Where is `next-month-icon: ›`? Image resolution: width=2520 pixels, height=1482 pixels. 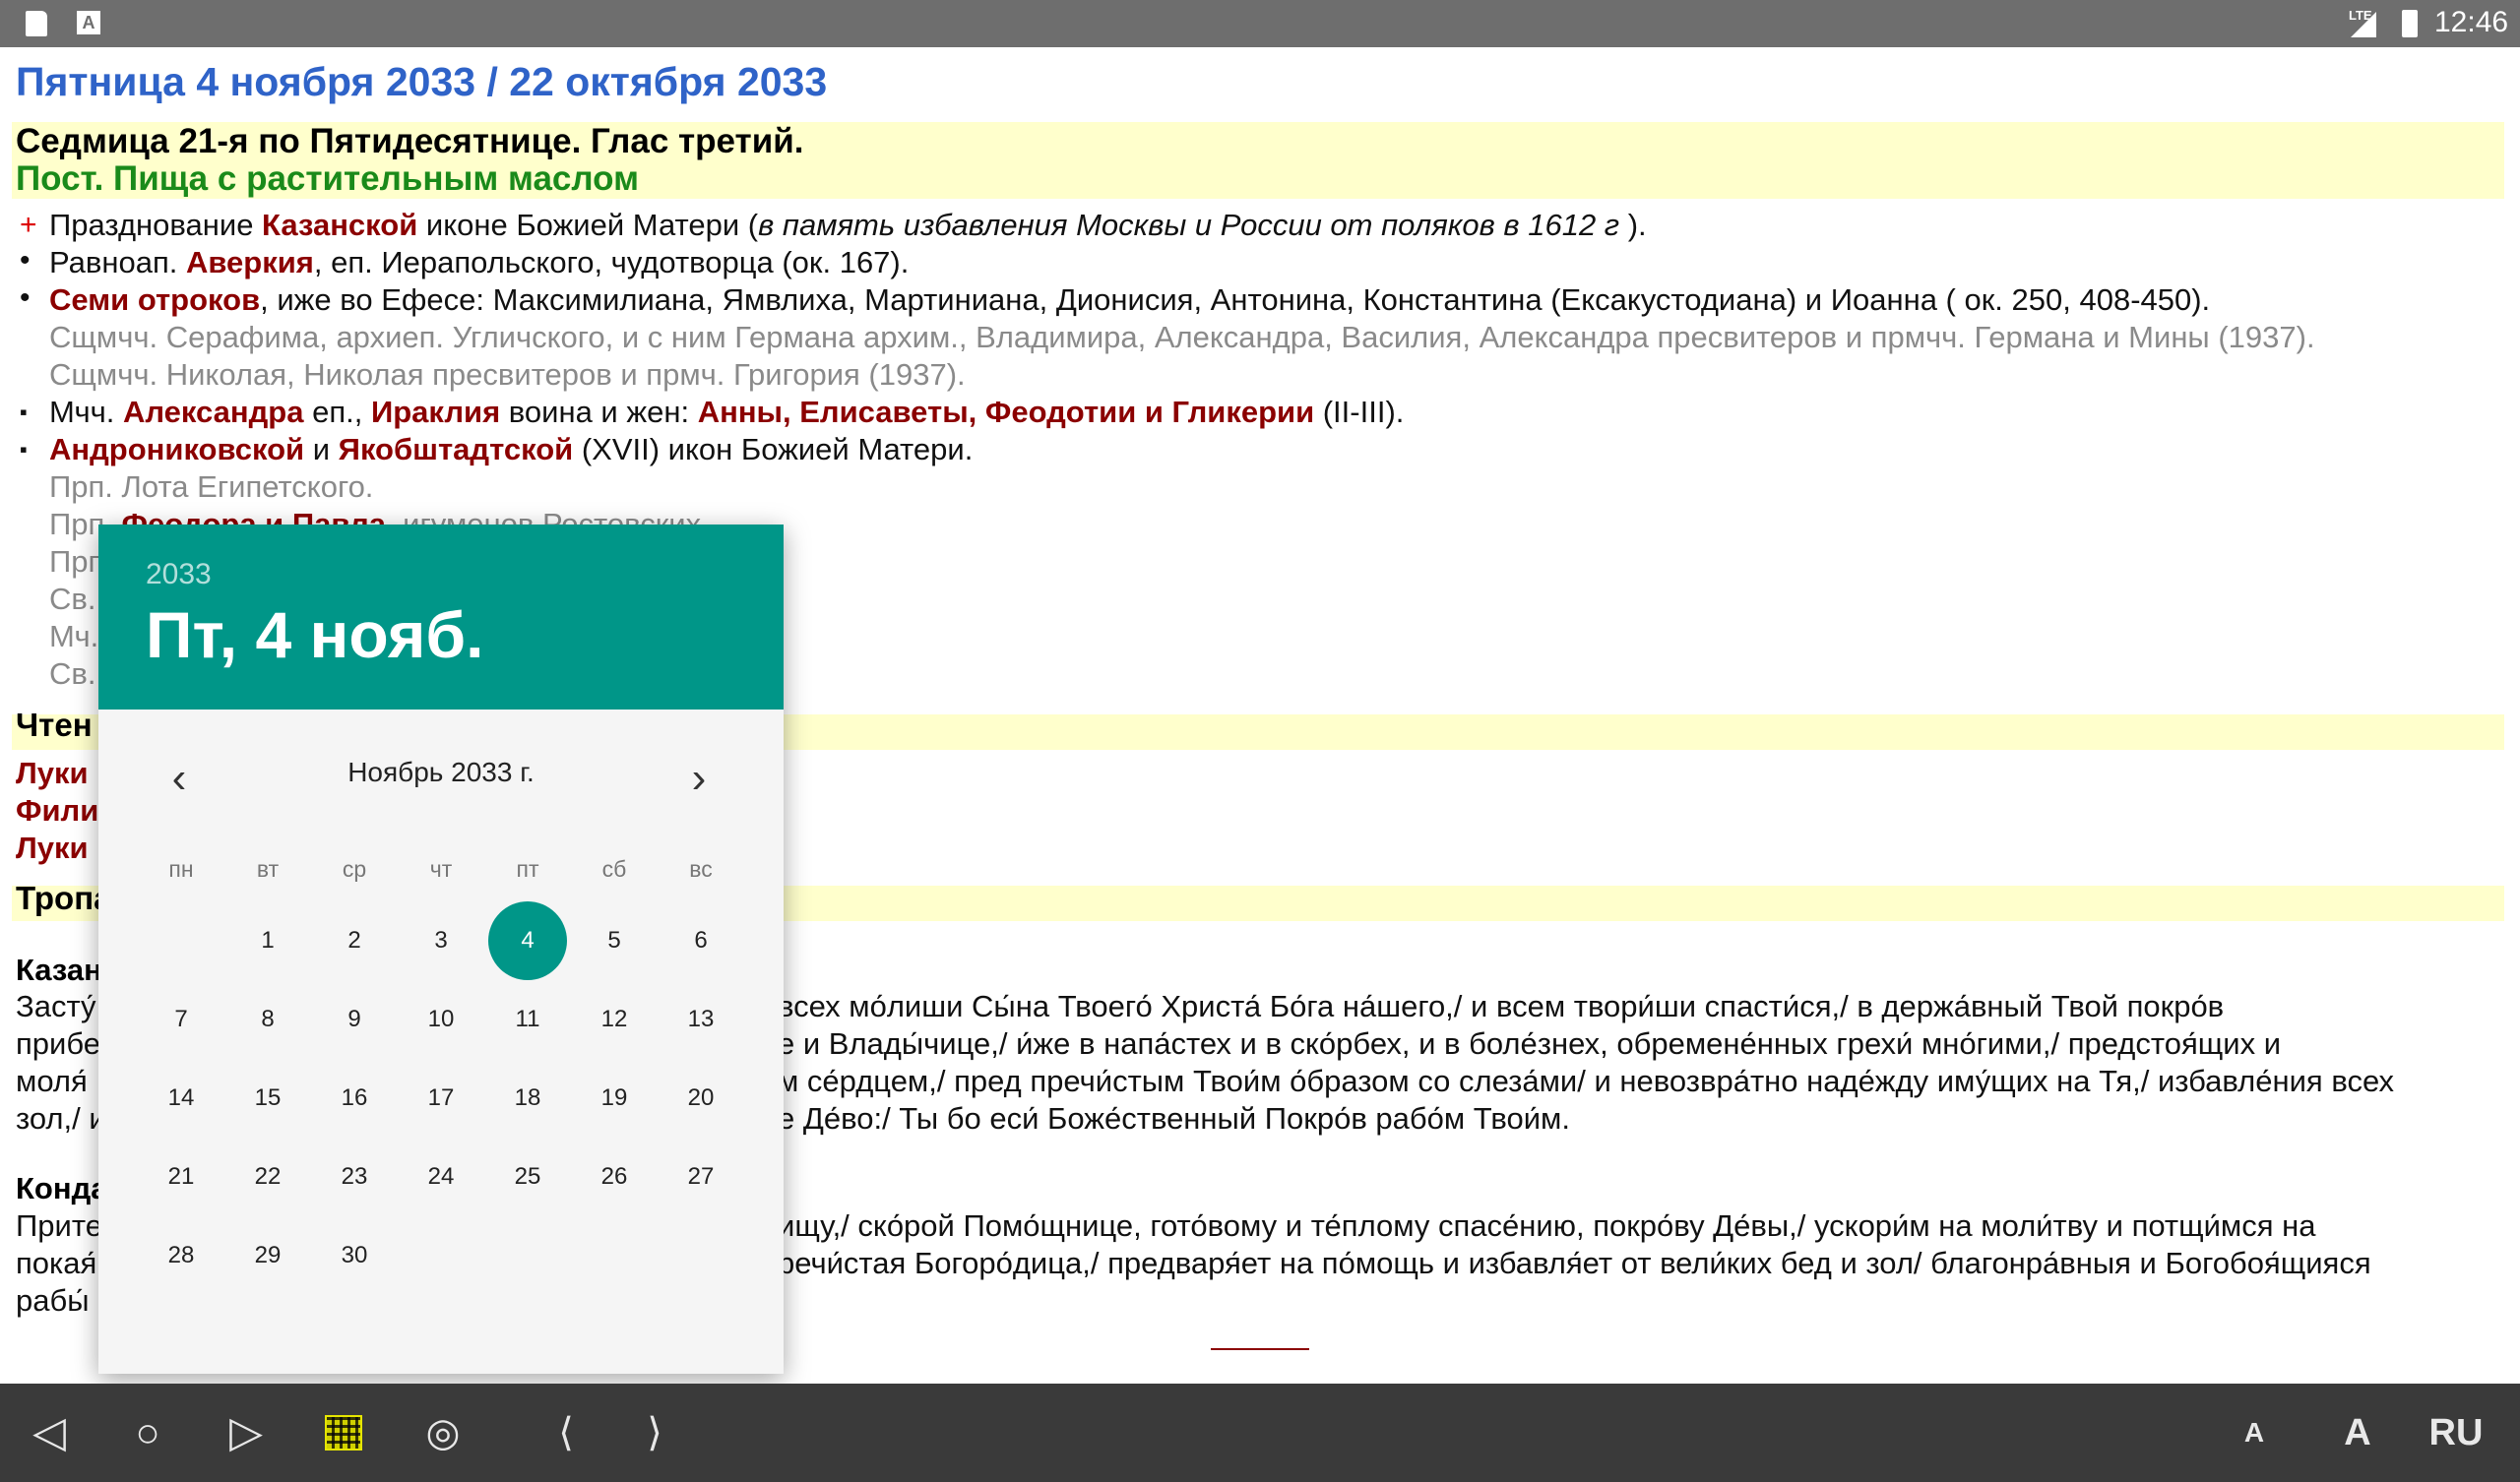
next-month-icon: › is located at coordinates (698, 780).